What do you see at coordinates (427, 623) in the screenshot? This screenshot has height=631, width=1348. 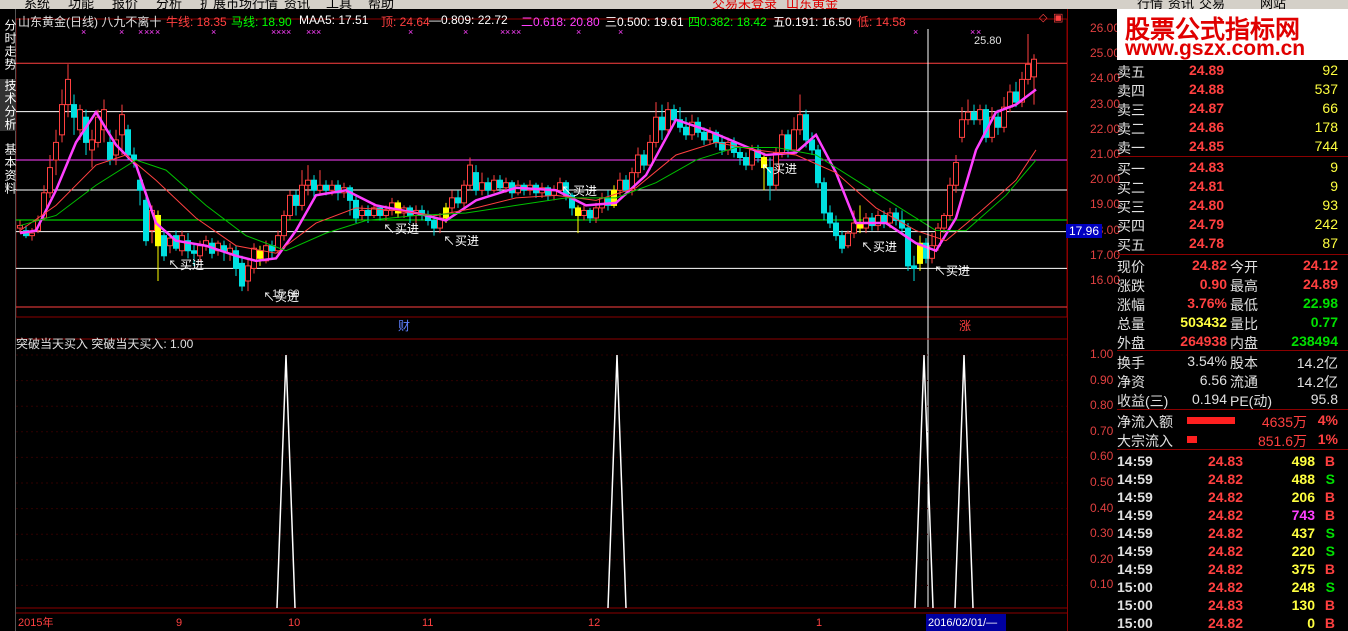 I see `x-axis-tick: 11` at bounding box center [427, 623].